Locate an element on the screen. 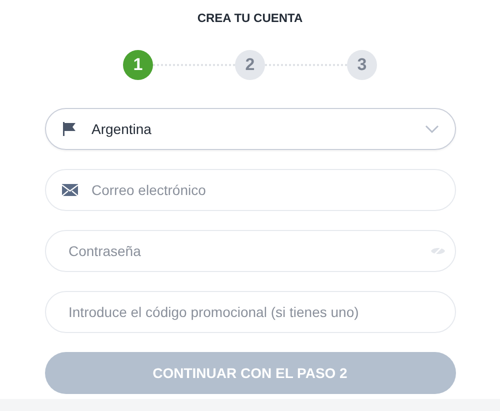  flag-icon is located at coordinates (70, 129).